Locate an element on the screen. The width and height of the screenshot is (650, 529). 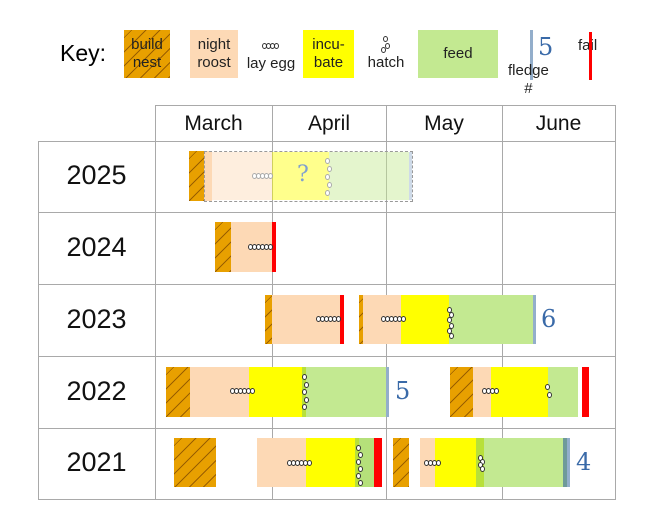
key-fail-line is located at coordinates (590, 56).